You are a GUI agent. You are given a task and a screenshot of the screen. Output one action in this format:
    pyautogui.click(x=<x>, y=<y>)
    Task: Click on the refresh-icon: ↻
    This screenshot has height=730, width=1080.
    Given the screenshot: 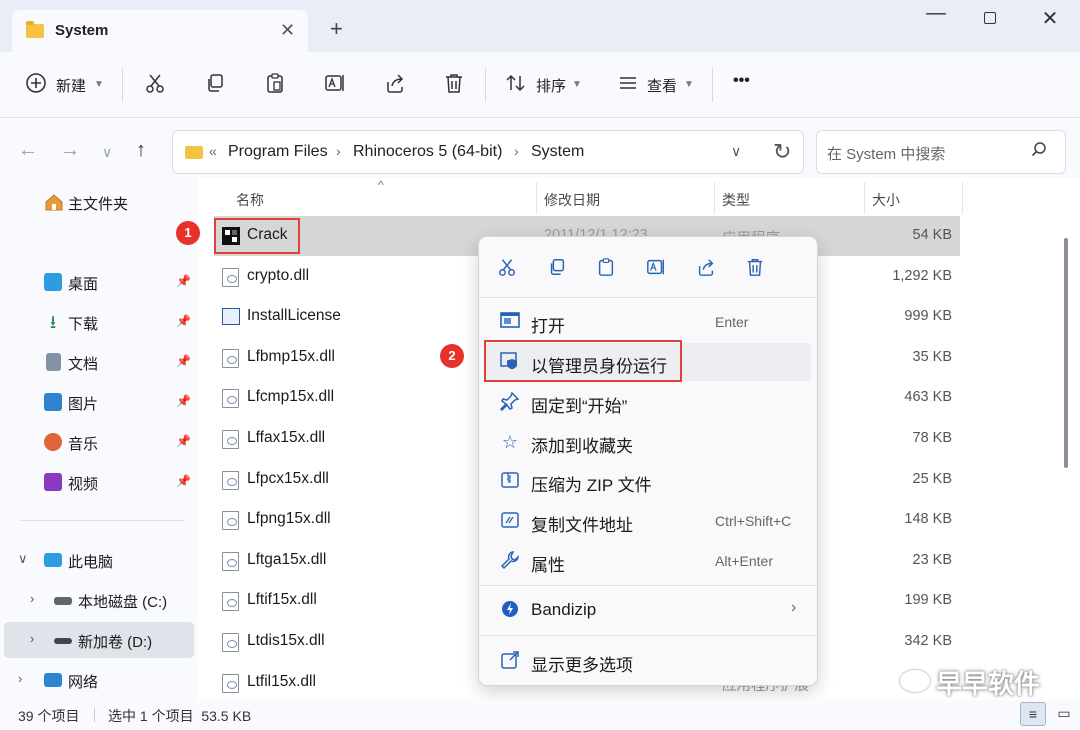 What is the action you would take?
    pyautogui.click(x=782, y=152)
    